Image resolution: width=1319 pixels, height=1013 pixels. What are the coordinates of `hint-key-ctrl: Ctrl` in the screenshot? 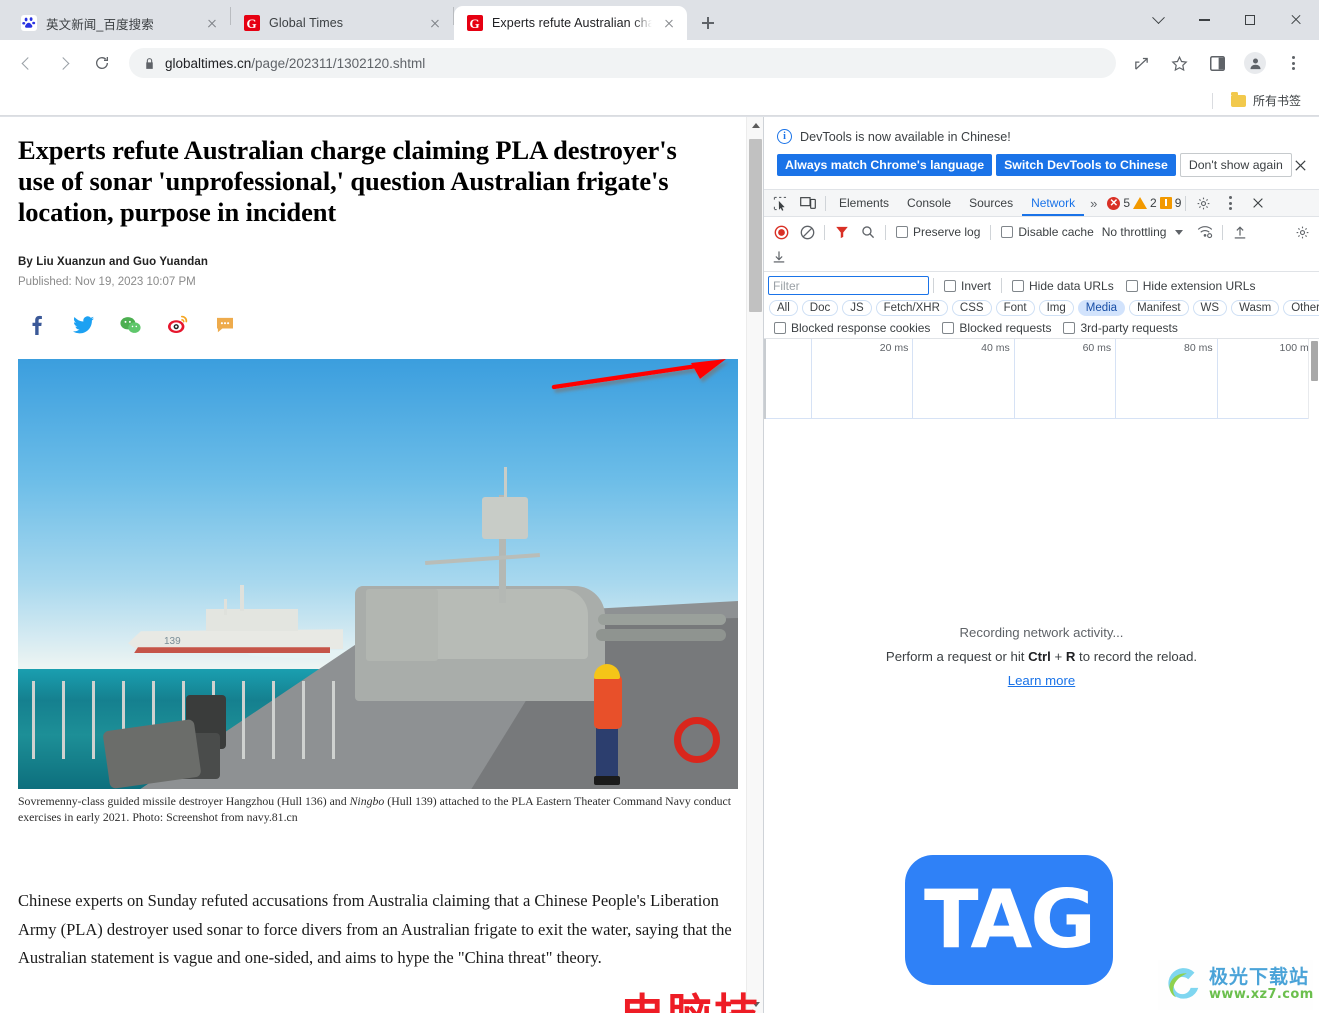 It's located at (1039, 656).